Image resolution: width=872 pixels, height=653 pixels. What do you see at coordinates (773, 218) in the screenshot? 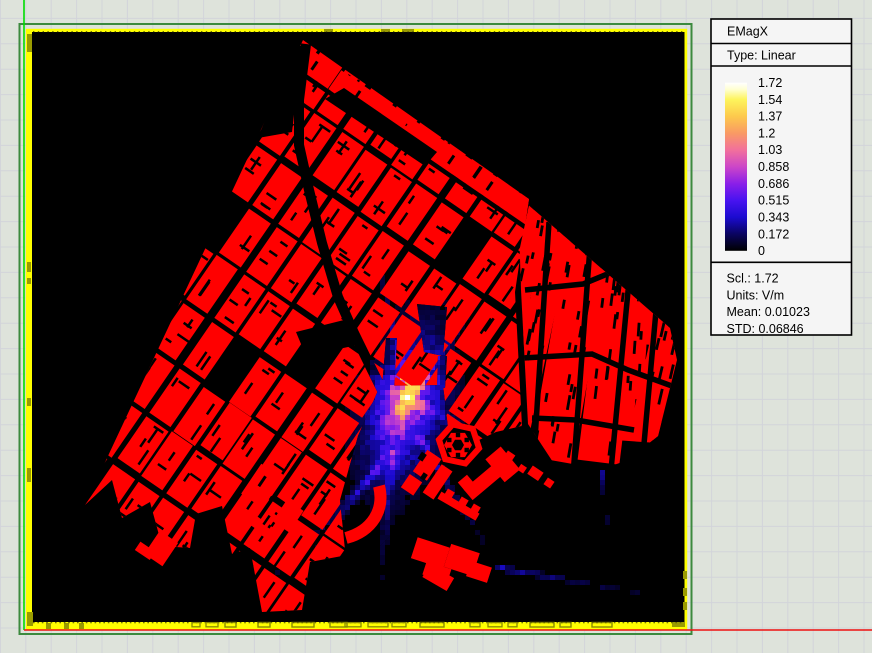
I see `svg-text: 0.343` at bounding box center [773, 218].